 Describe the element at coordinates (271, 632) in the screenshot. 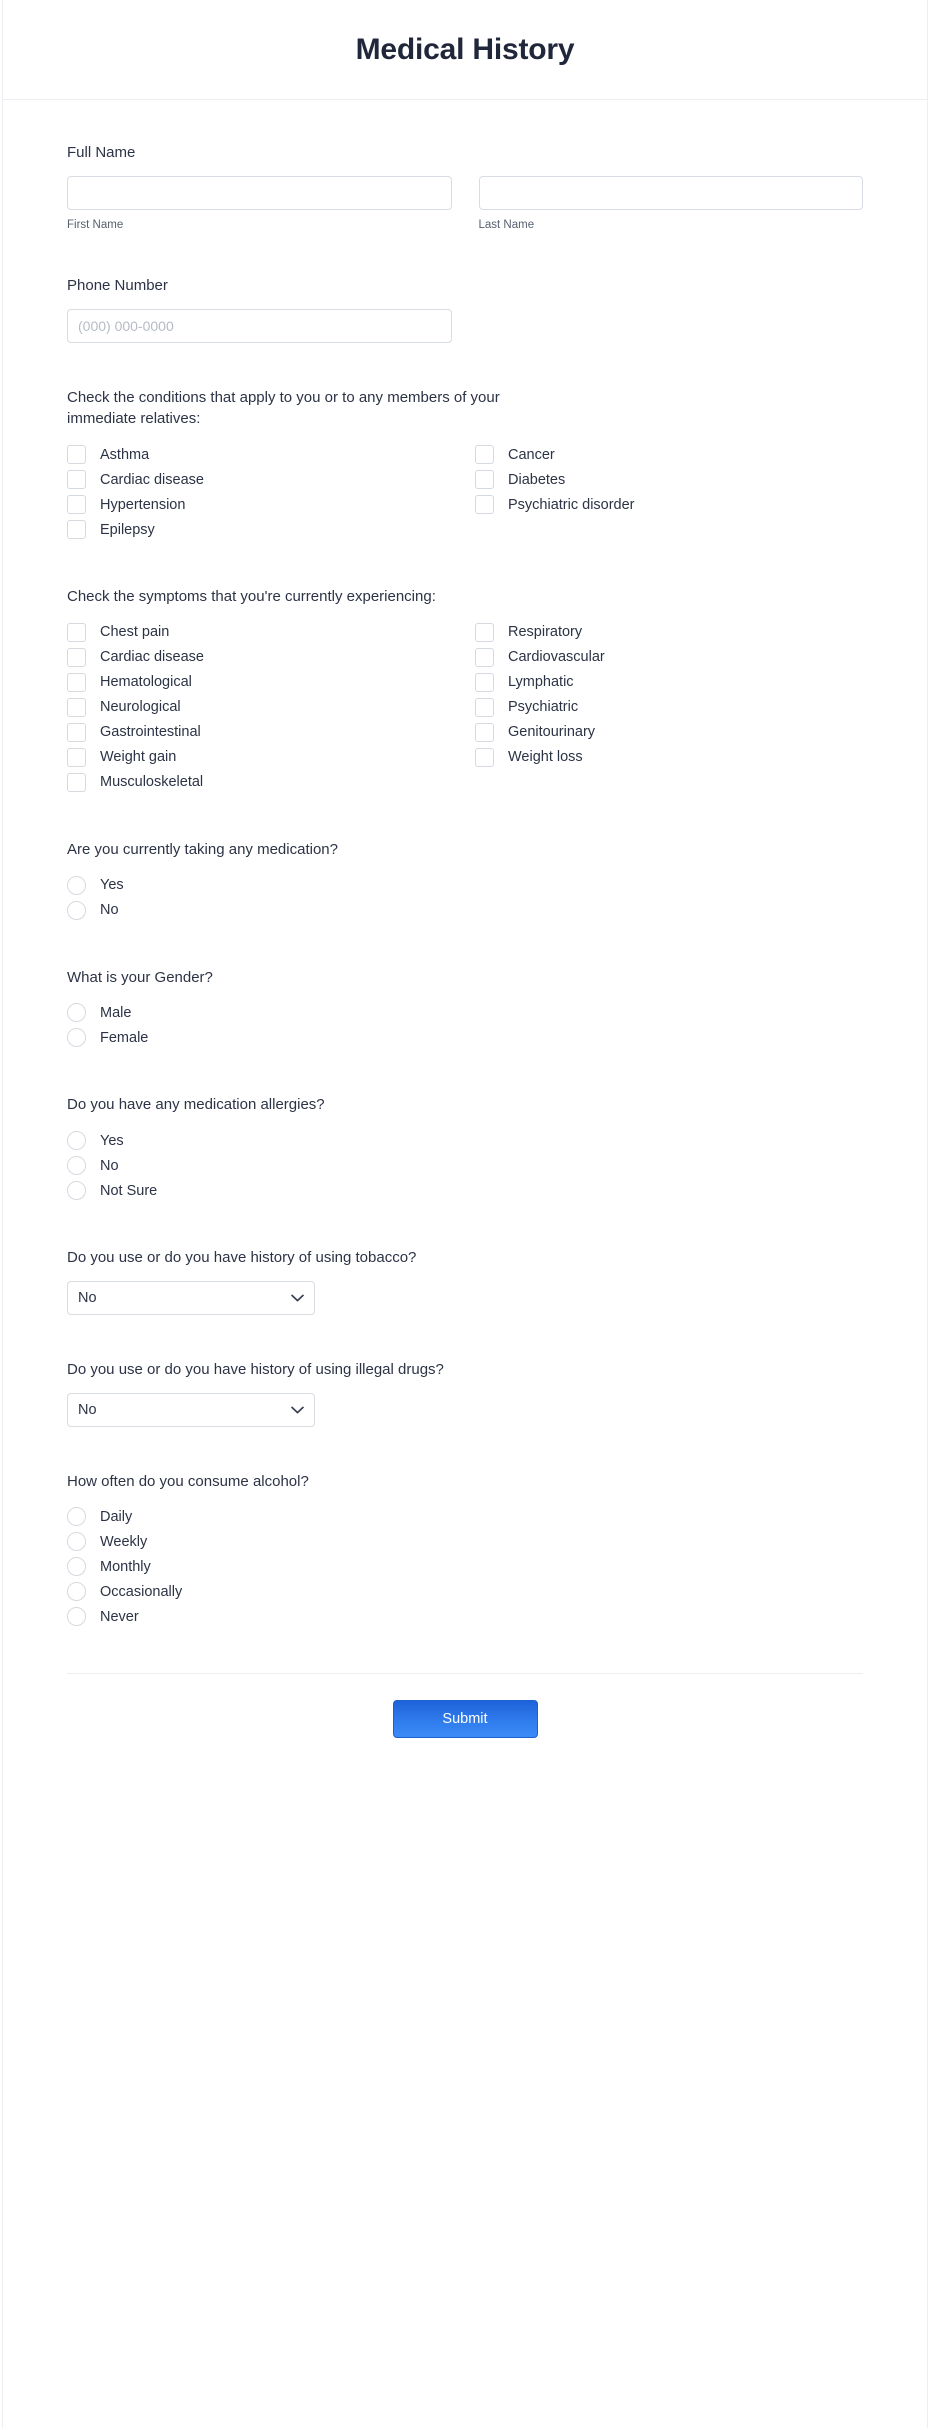

I see `checkbox-option: Chest pain` at that location.